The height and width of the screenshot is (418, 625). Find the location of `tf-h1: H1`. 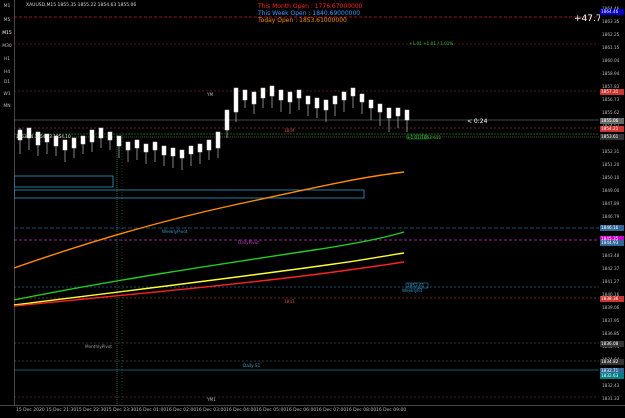

tf-h1: H1 is located at coordinates (7, 59).